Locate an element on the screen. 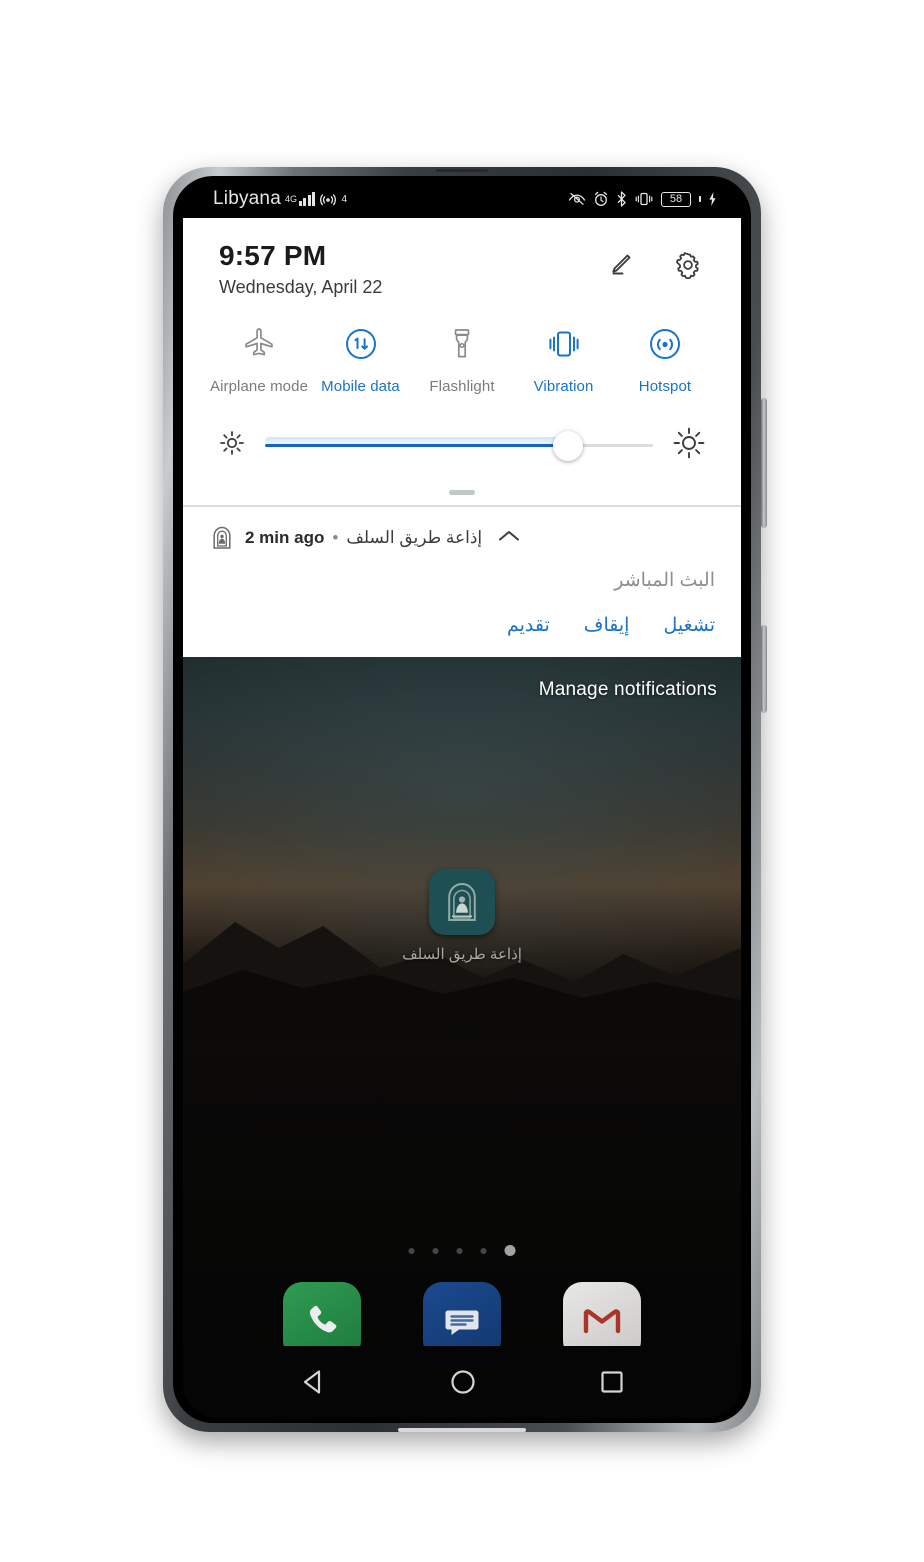 Image resolution: width=924 pixels, height=1562 pixels. battery-level-label: 58 is located at coordinates (676, 198).